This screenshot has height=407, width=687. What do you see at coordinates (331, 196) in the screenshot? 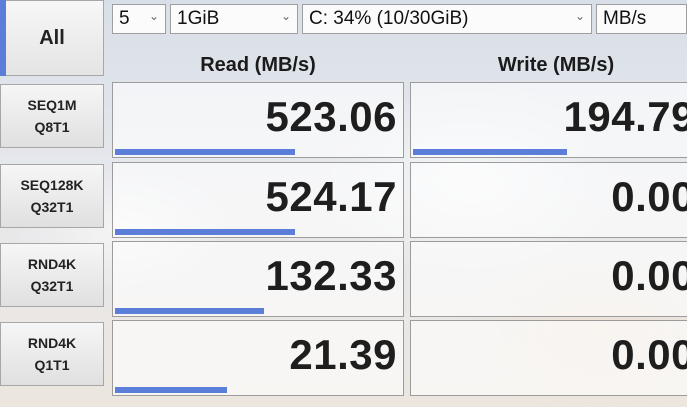
I see `read-result-value: 524.17` at bounding box center [331, 196].